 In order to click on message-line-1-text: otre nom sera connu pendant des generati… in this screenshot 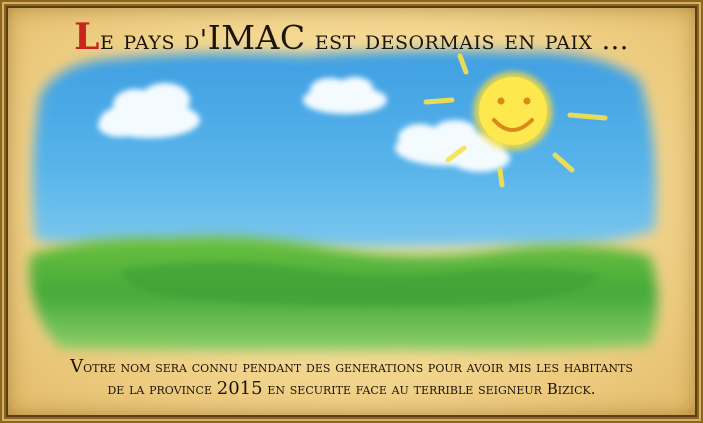, I will do `click(358, 367)`.